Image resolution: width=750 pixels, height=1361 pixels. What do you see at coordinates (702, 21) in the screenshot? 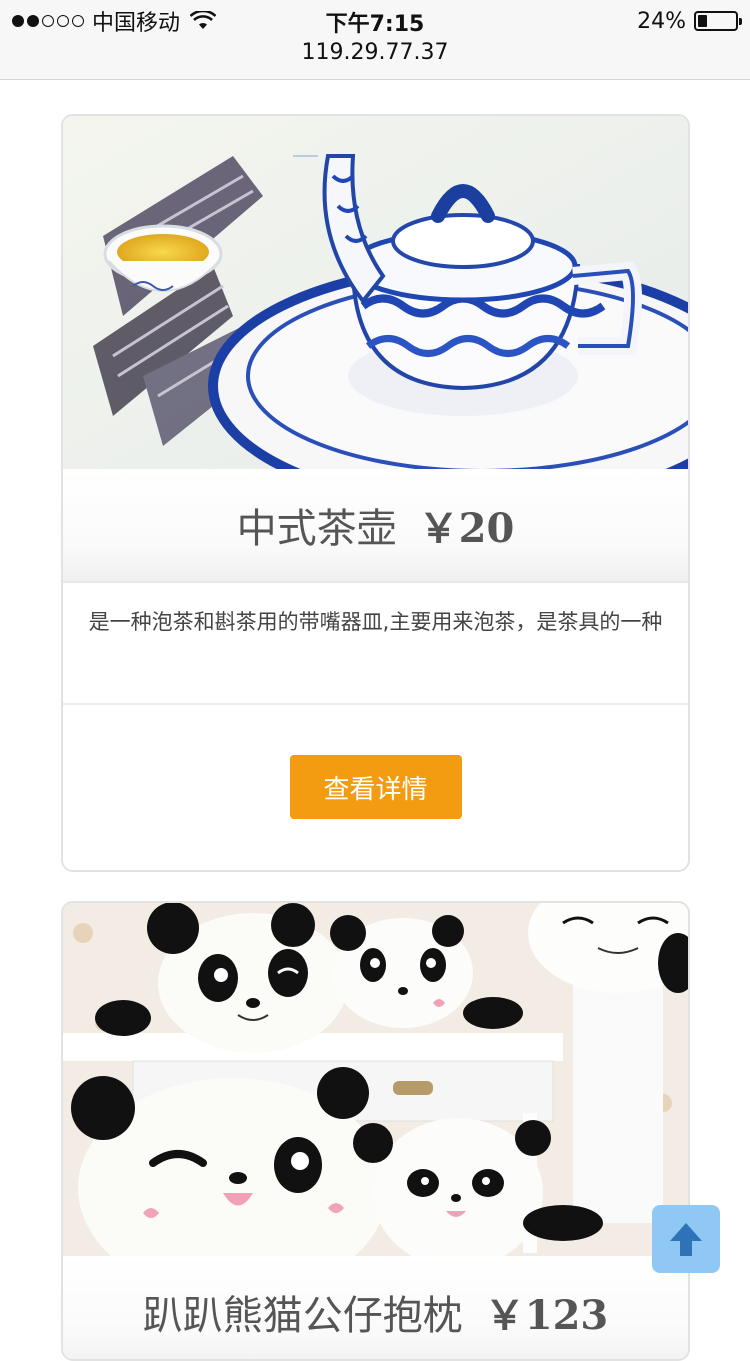
I see `battery-level` at bounding box center [702, 21].